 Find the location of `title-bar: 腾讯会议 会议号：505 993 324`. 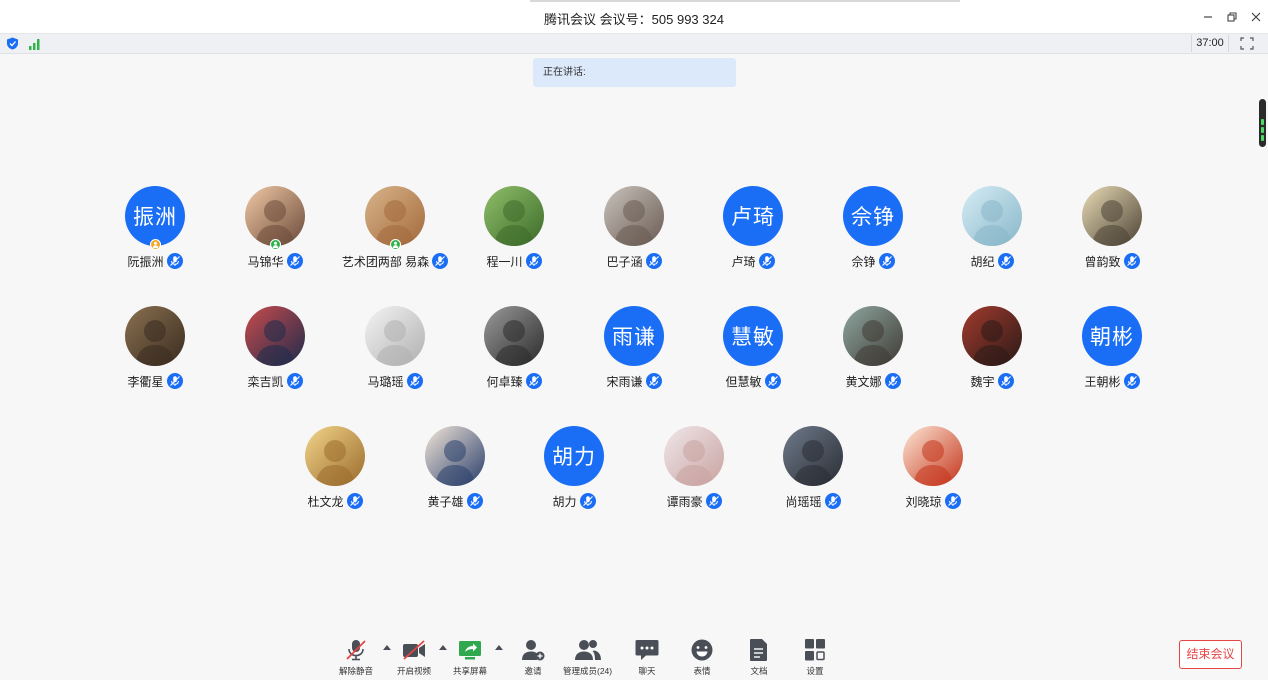

title-bar: 腾讯会议 会议号：505 993 324 is located at coordinates (634, 17).